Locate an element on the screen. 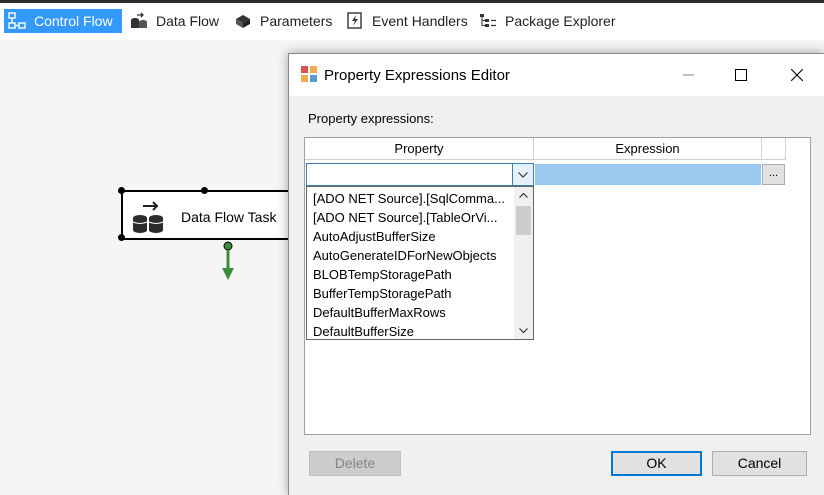 This screenshot has height=495, width=824. tab-parameters: Parameters is located at coordinates (283, 21).